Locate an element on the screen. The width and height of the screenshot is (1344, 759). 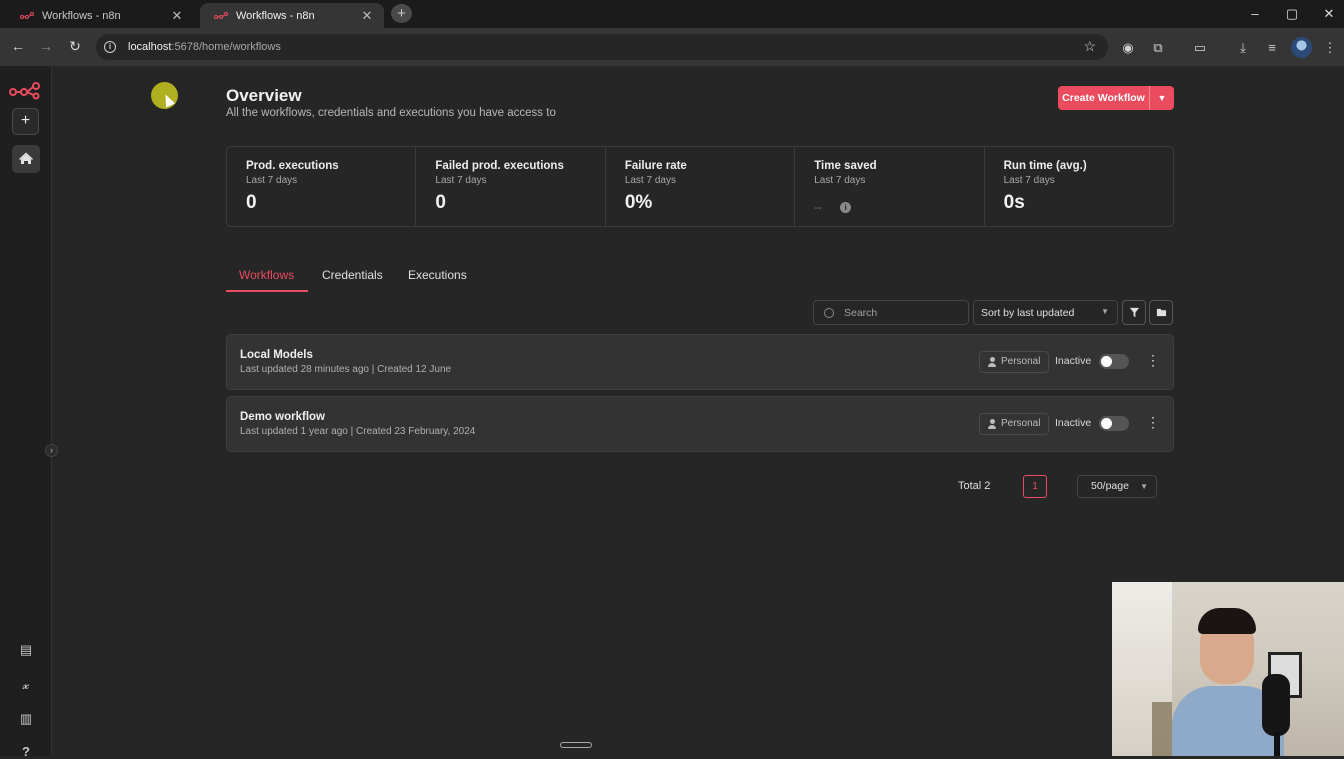
browser-tab: Workflows - n8n ✕ is located at coordinates (100, 15).